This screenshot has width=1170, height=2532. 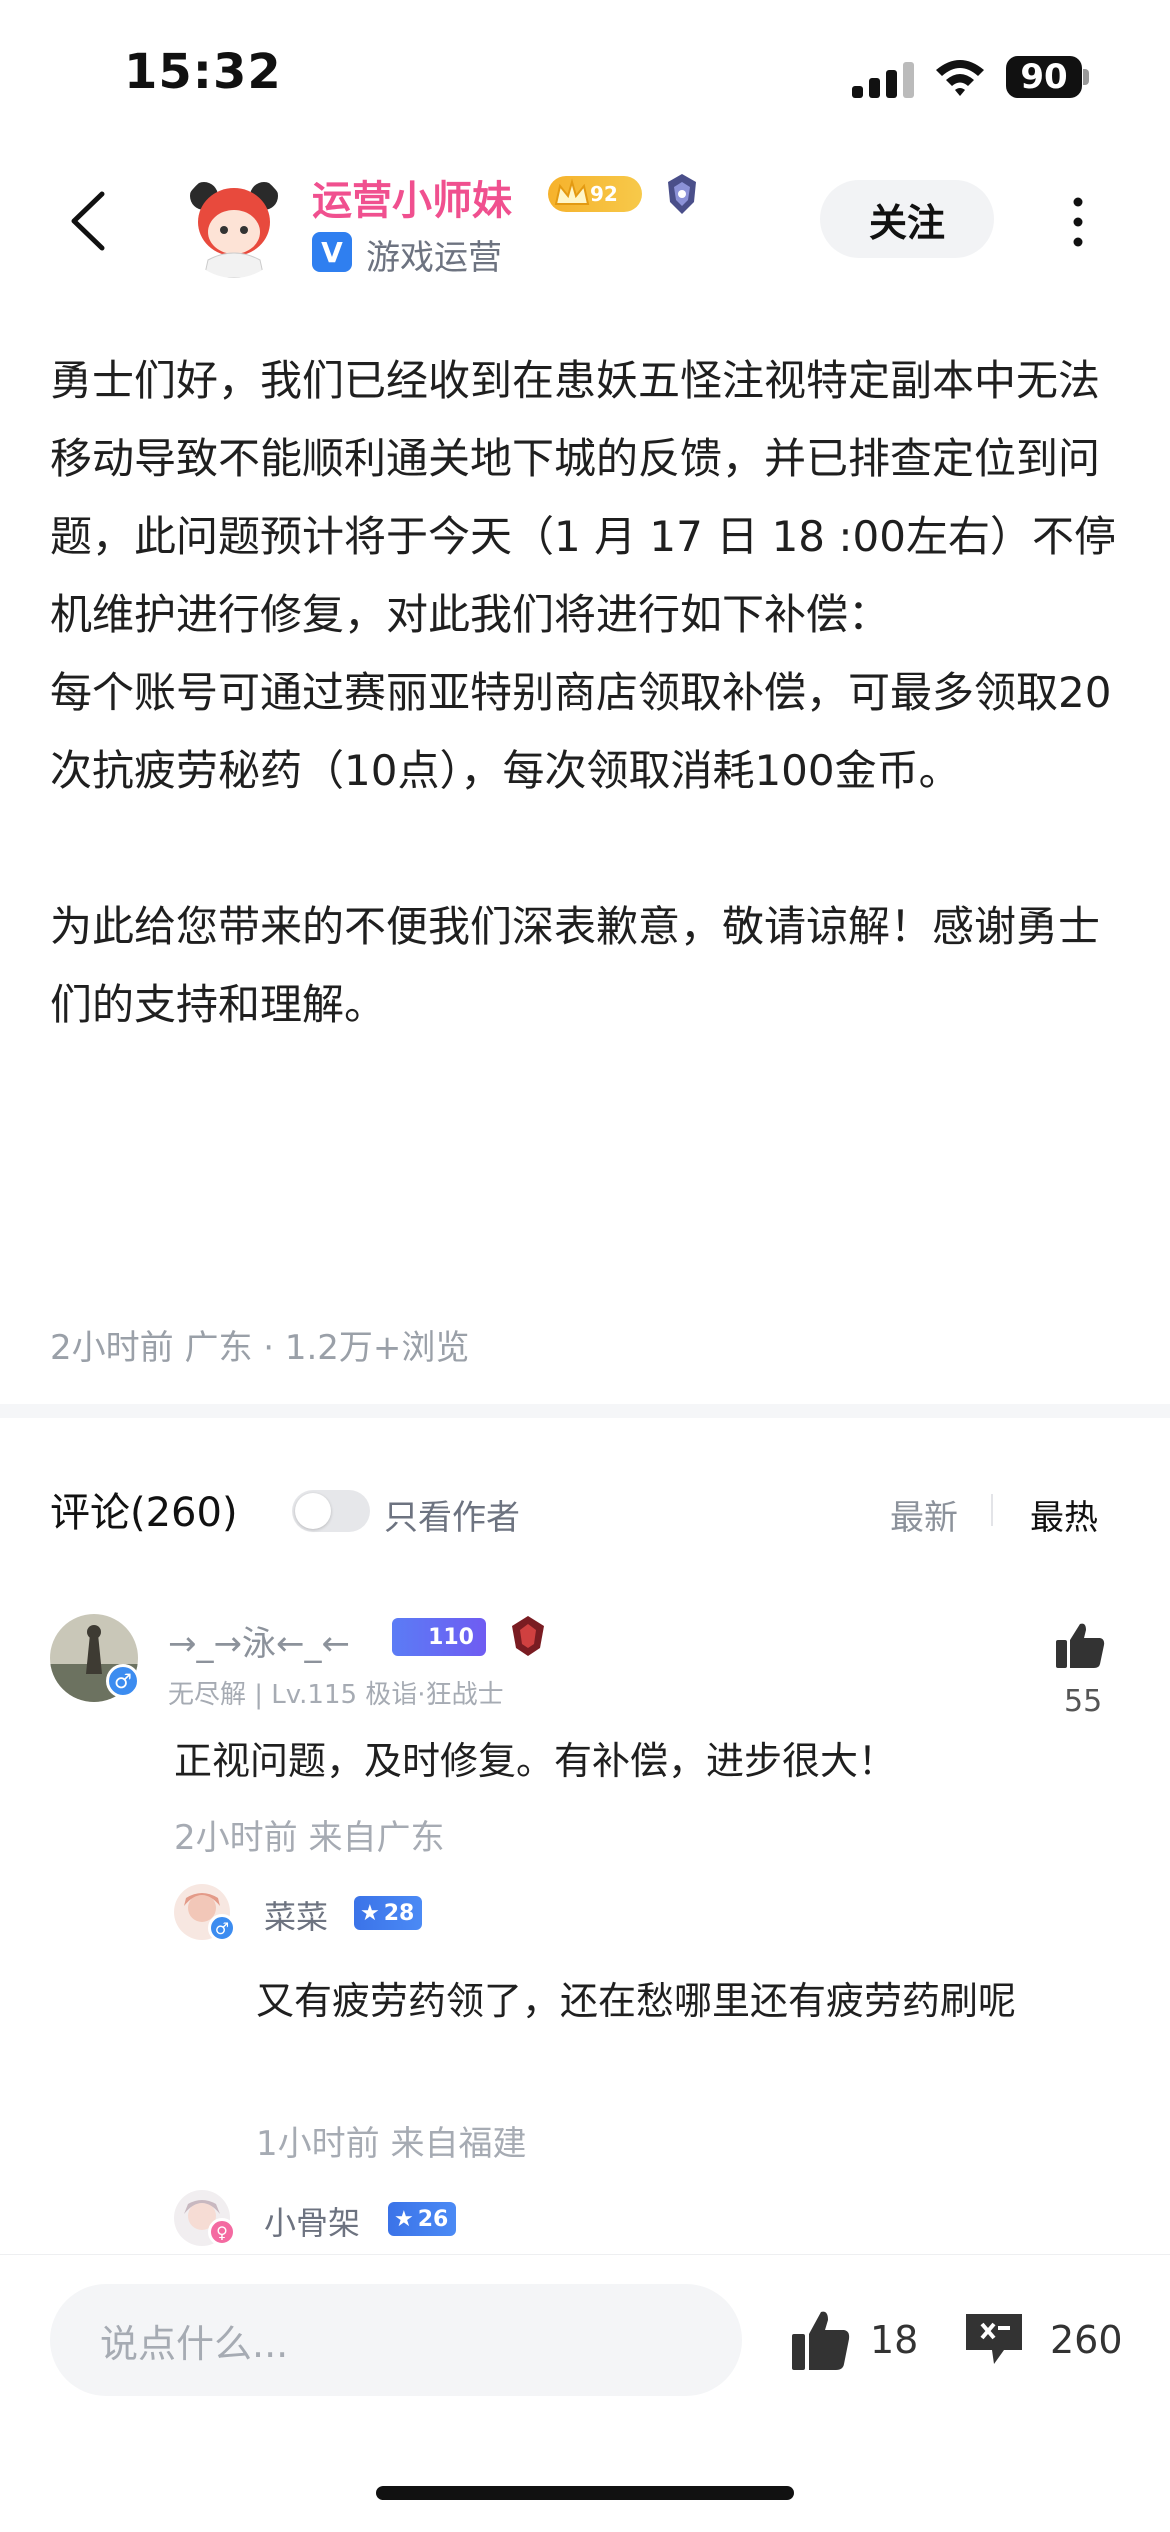 What do you see at coordinates (452, 1514) in the screenshot?
I see `author-only-label: 只看作者` at bounding box center [452, 1514].